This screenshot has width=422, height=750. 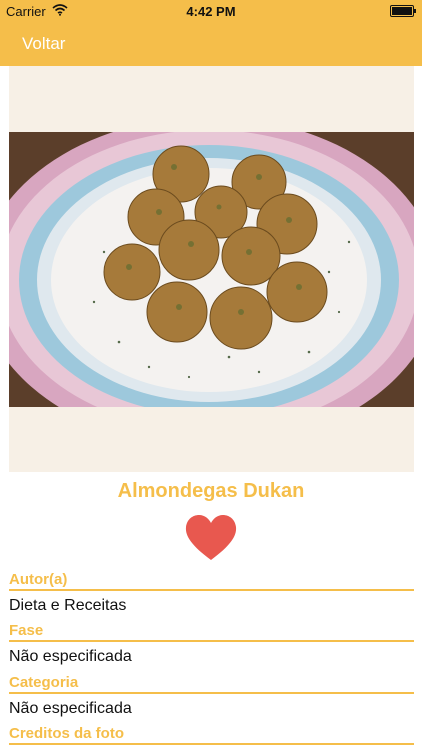 I want to click on author-section: Autor(a) Dieta e Receitas, so click(x=211, y=595).